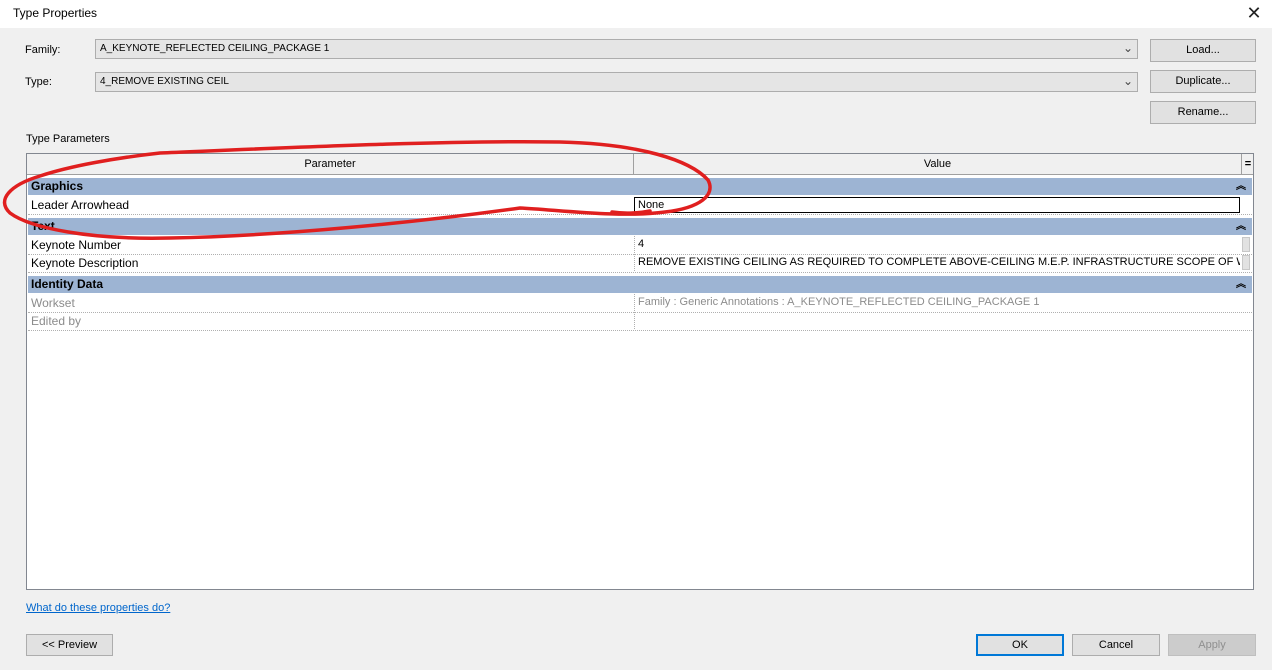  What do you see at coordinates (1212, 645) in the screenshot?
I see `apply-button: Apply` at bounding box center [1212, 645].